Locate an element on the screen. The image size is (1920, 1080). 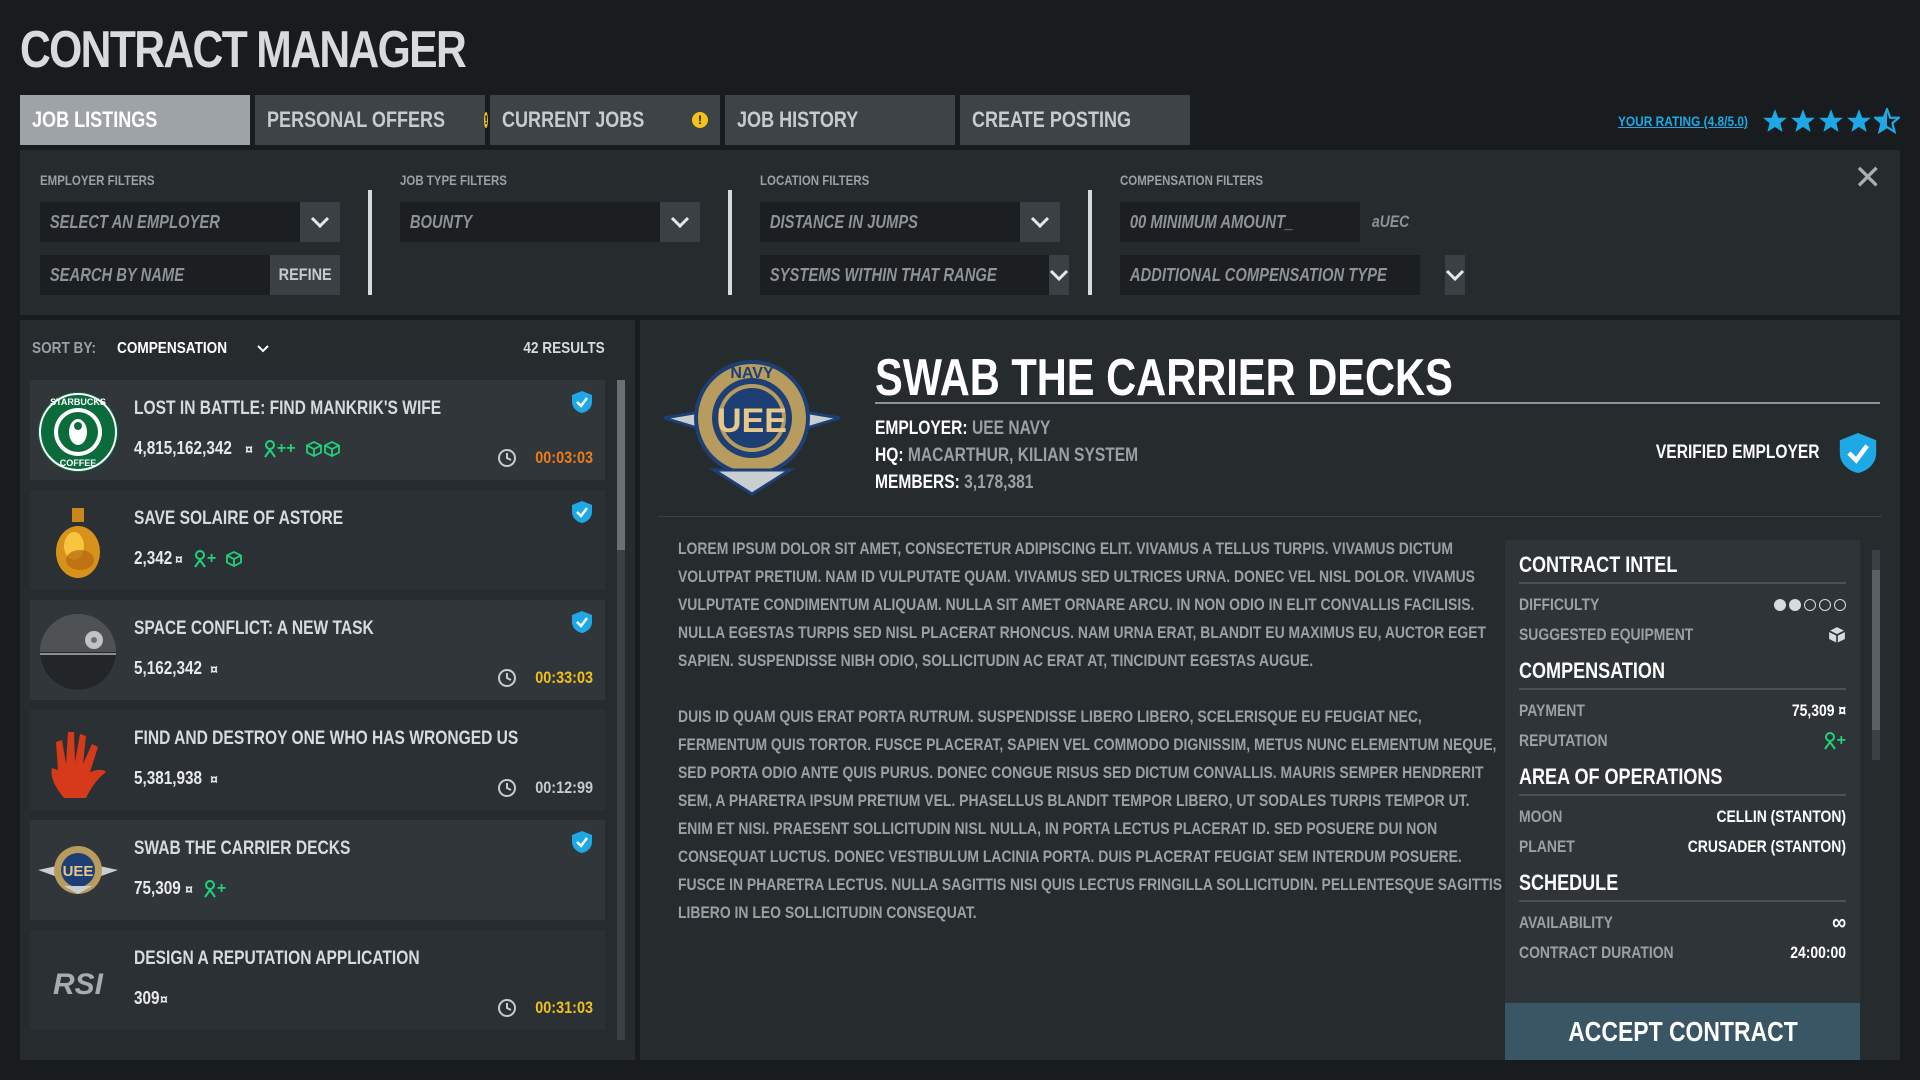
job-type-filters: JOB TYPE FILTERS is located at coordinates (465, 180).